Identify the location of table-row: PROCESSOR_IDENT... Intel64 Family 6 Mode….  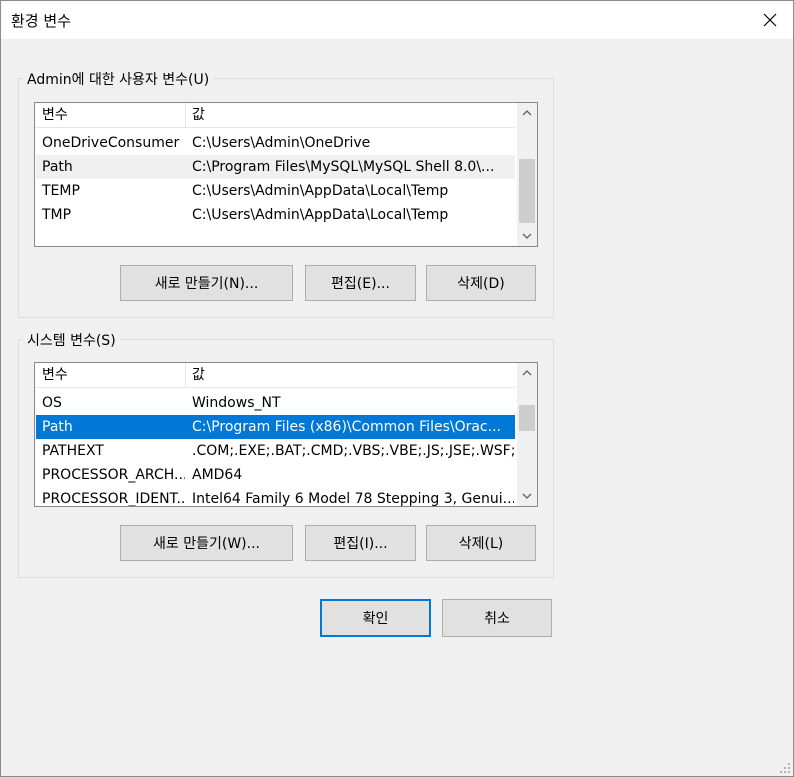
(275, 497).